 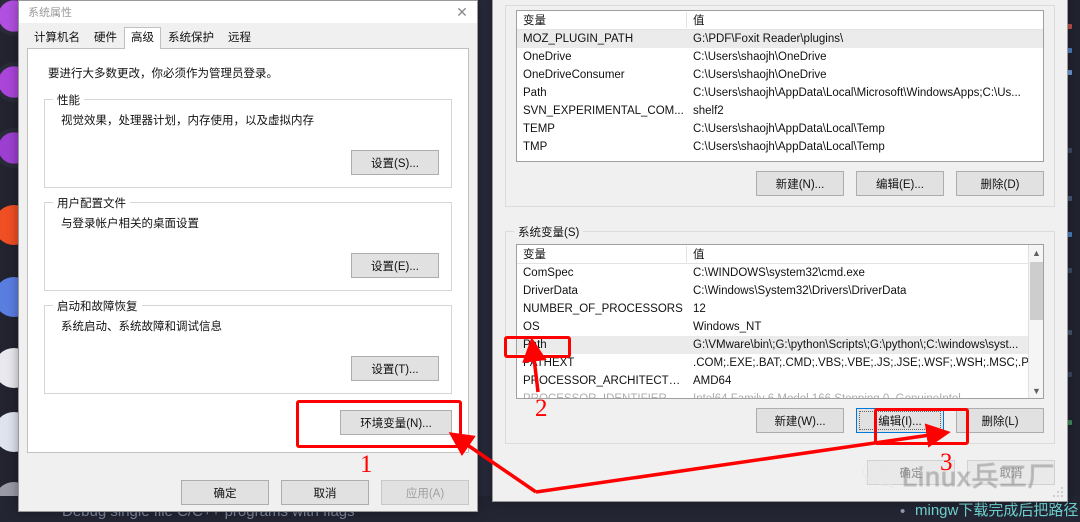 What do you see at coordinates (1000, 420) in the screenshot?
I see `system-delete-button: 删除(L)` at bounding box center [1000, 420].